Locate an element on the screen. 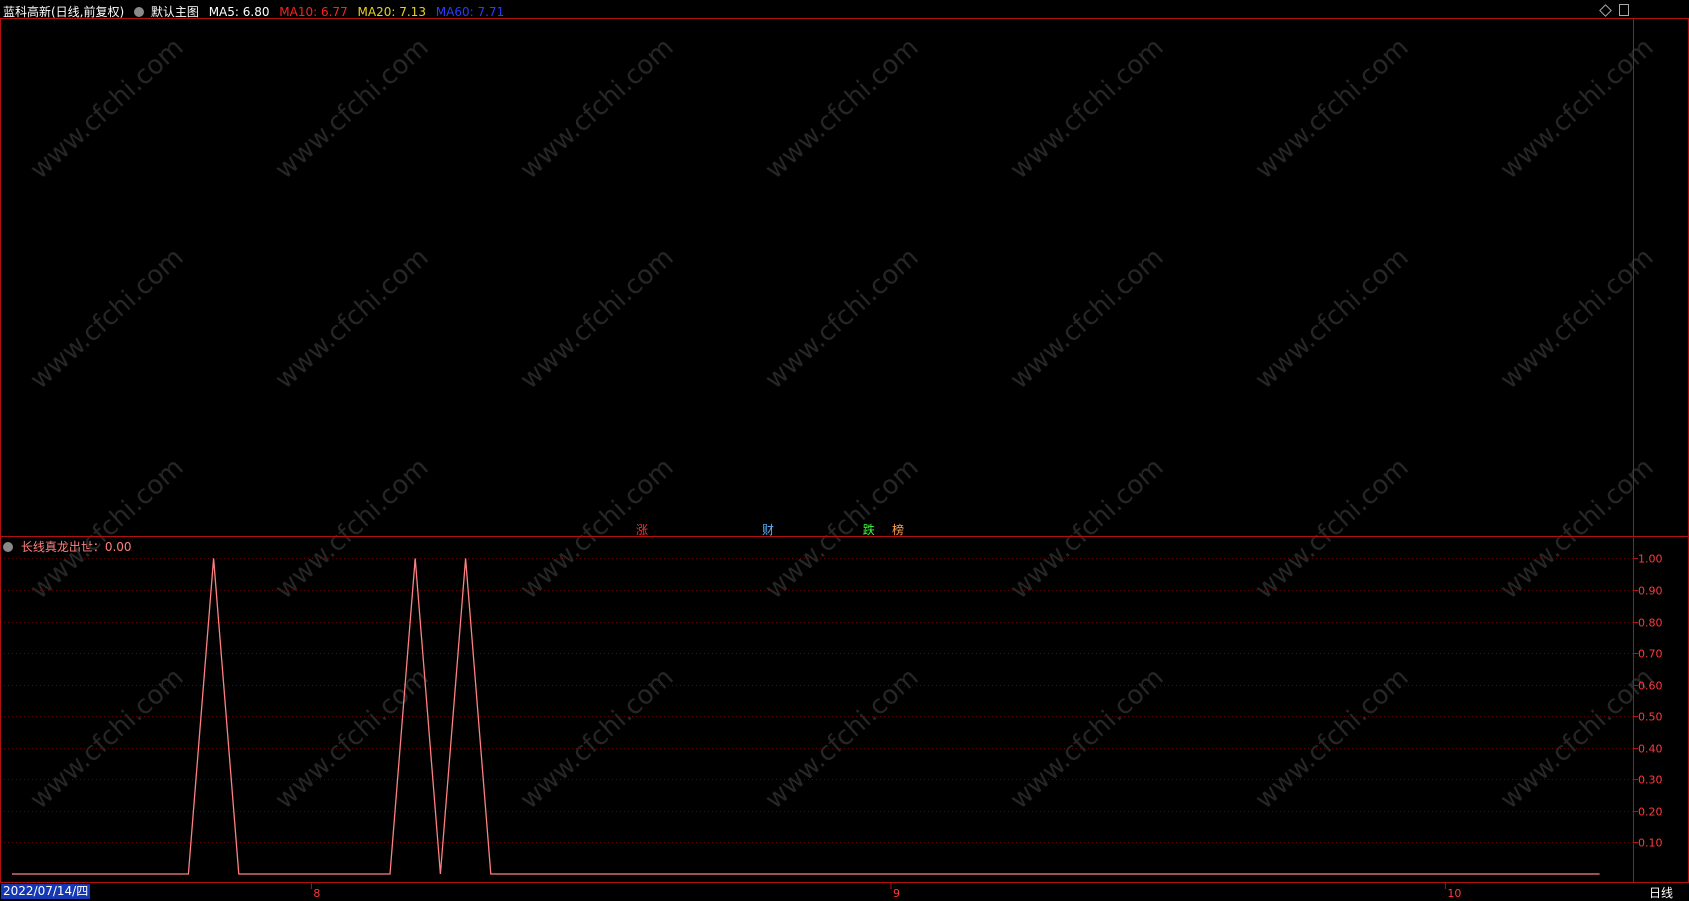  indicator-tick-label: 0.80 is located at coordinates (1650, 623).